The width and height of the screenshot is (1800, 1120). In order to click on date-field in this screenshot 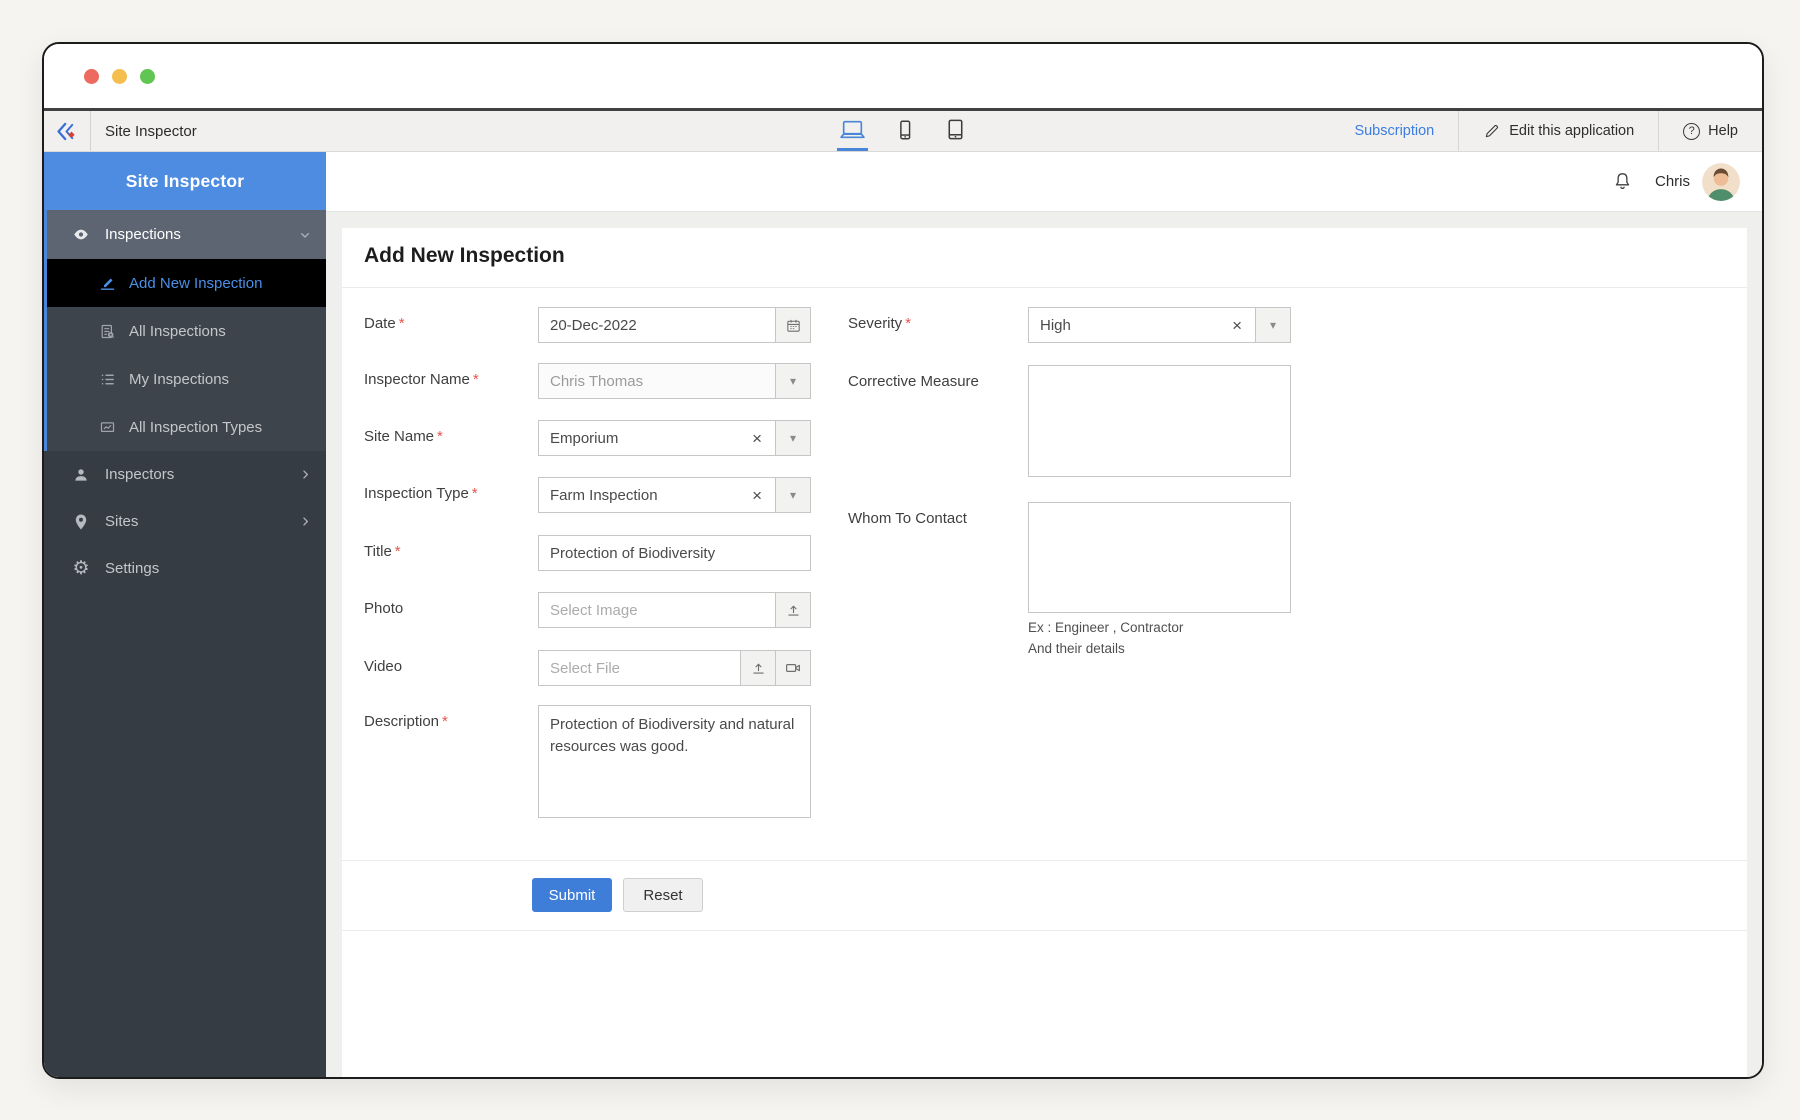, I will do `click(674, 325)`.